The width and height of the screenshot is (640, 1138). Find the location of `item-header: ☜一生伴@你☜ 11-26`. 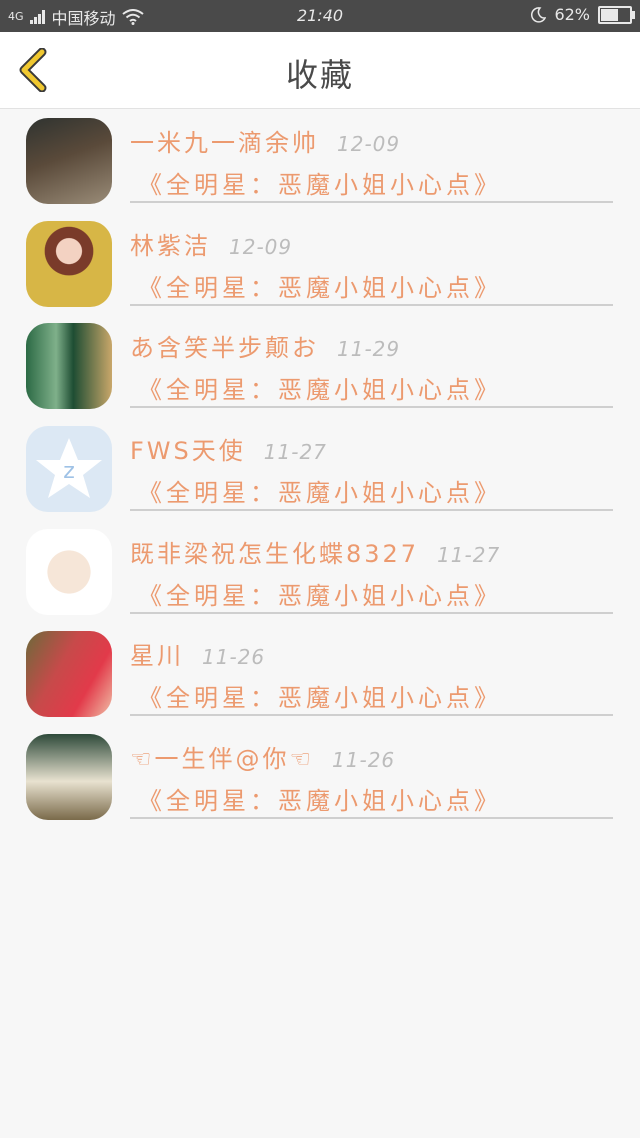

item-header: ☜一生伴@你☜ 11-26 is located at coordinates (262, 756).